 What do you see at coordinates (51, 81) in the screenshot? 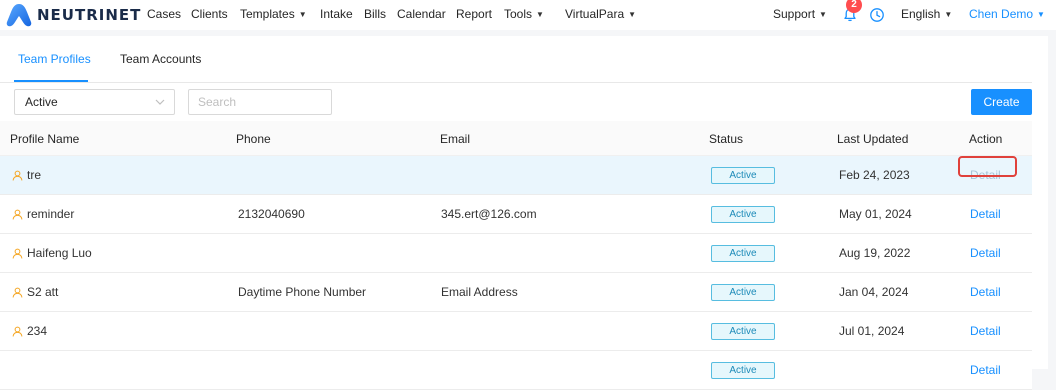
I see `active-tab-indicator` at bounding box center [51, 81].